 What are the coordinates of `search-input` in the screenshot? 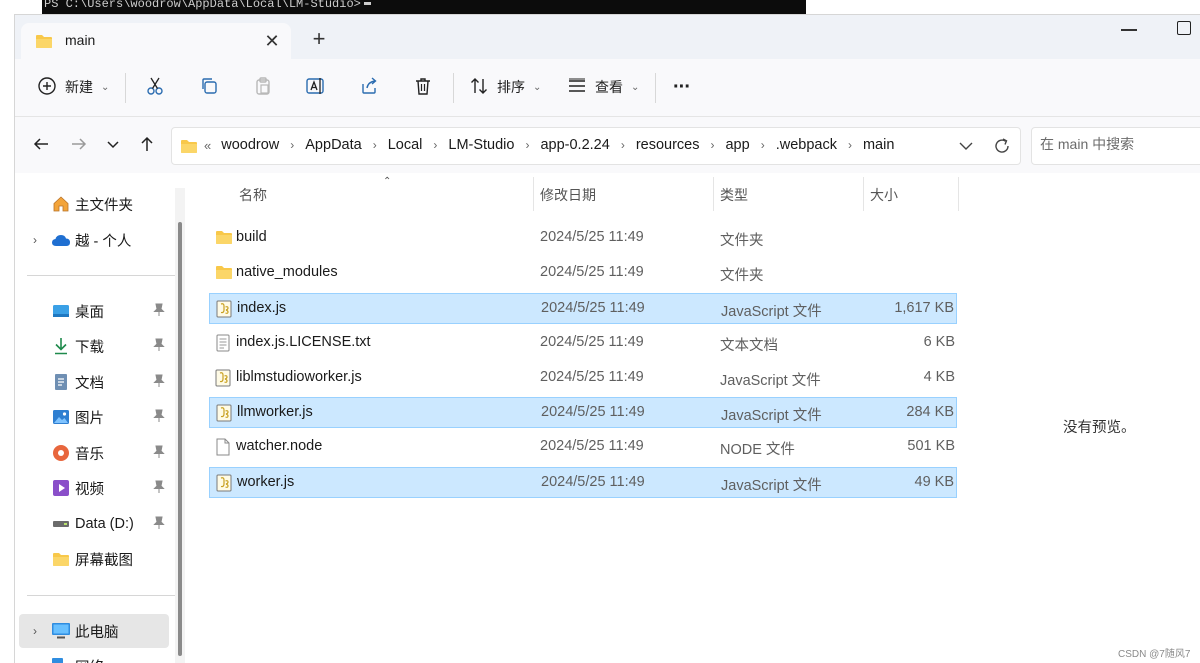 It's located at (1120, 144).